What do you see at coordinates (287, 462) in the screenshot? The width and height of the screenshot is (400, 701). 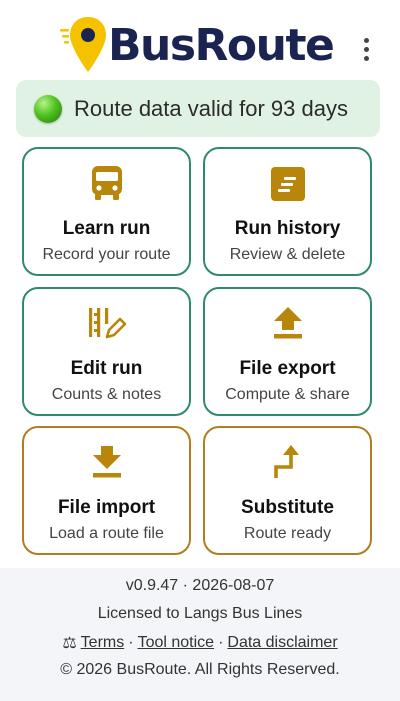 I see `turn-up-right-icon` at bounding box center [287, 462].